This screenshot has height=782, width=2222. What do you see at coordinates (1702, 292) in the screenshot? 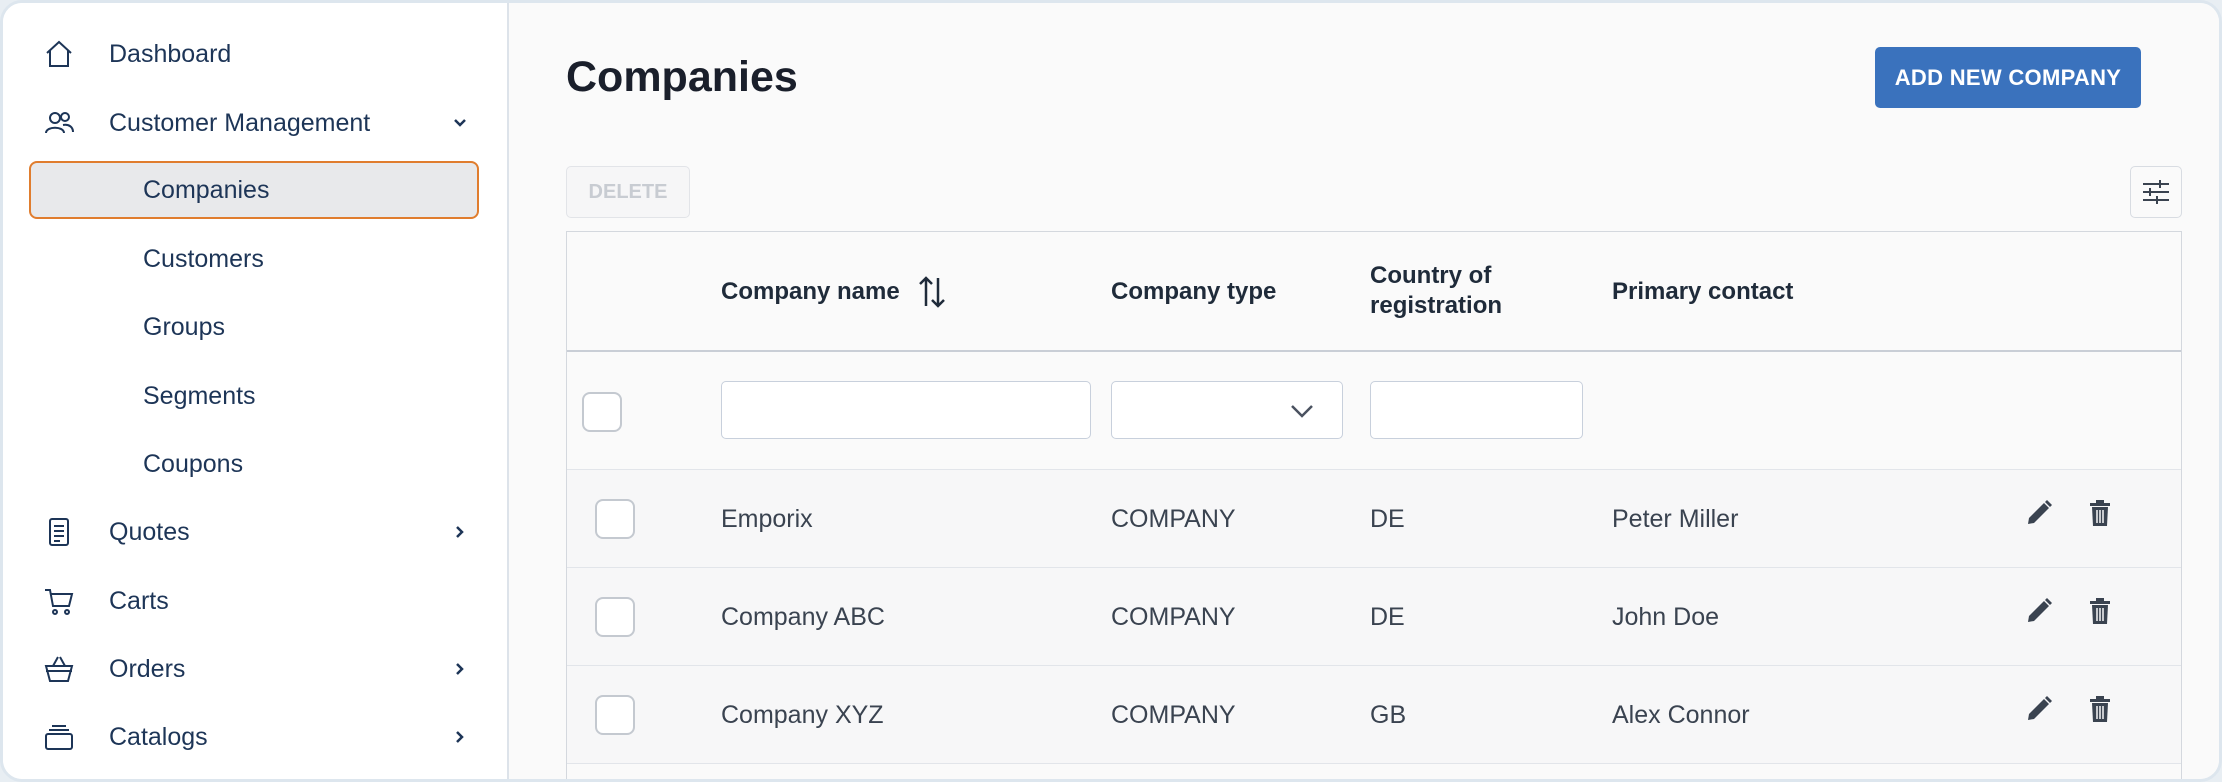
I see `column-header-primary-contact: Primary contact` at bounding box center [1702, 292].